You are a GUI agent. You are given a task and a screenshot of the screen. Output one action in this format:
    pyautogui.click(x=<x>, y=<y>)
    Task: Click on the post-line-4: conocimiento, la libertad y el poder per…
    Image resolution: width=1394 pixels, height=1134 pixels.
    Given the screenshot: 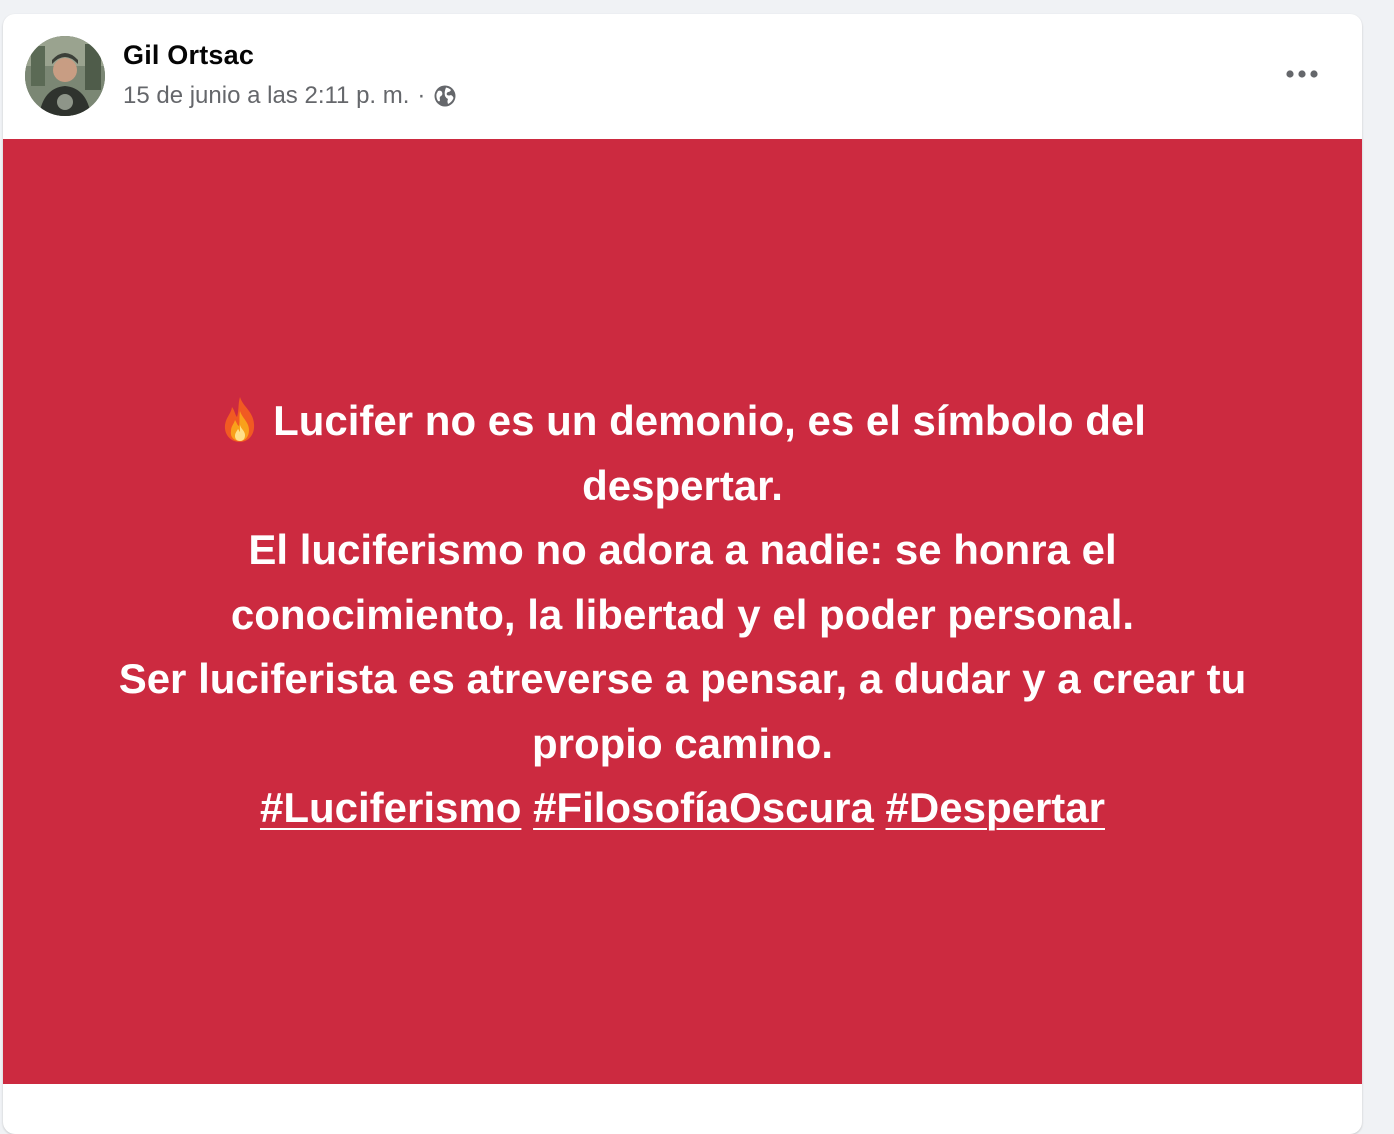 What is the action you would take?
    pyautogui.click(x=682, y=614)
    